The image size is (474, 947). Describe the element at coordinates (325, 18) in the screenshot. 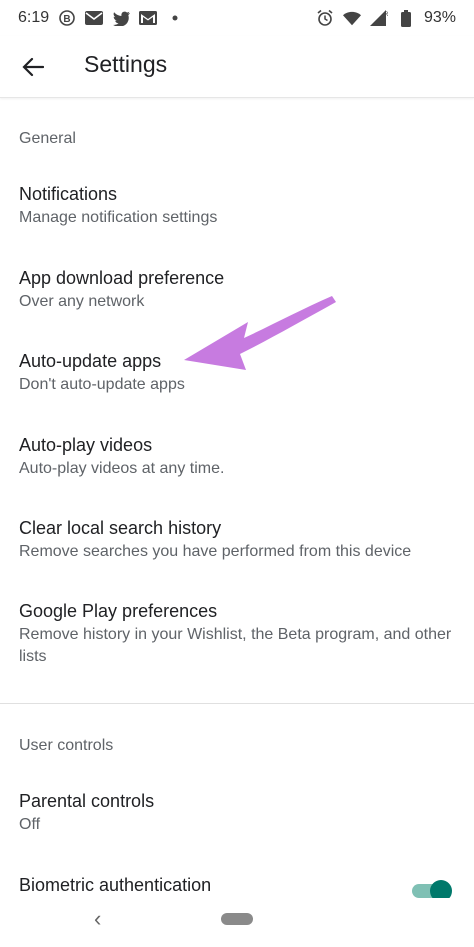

I see `alarm-icon` at that location.